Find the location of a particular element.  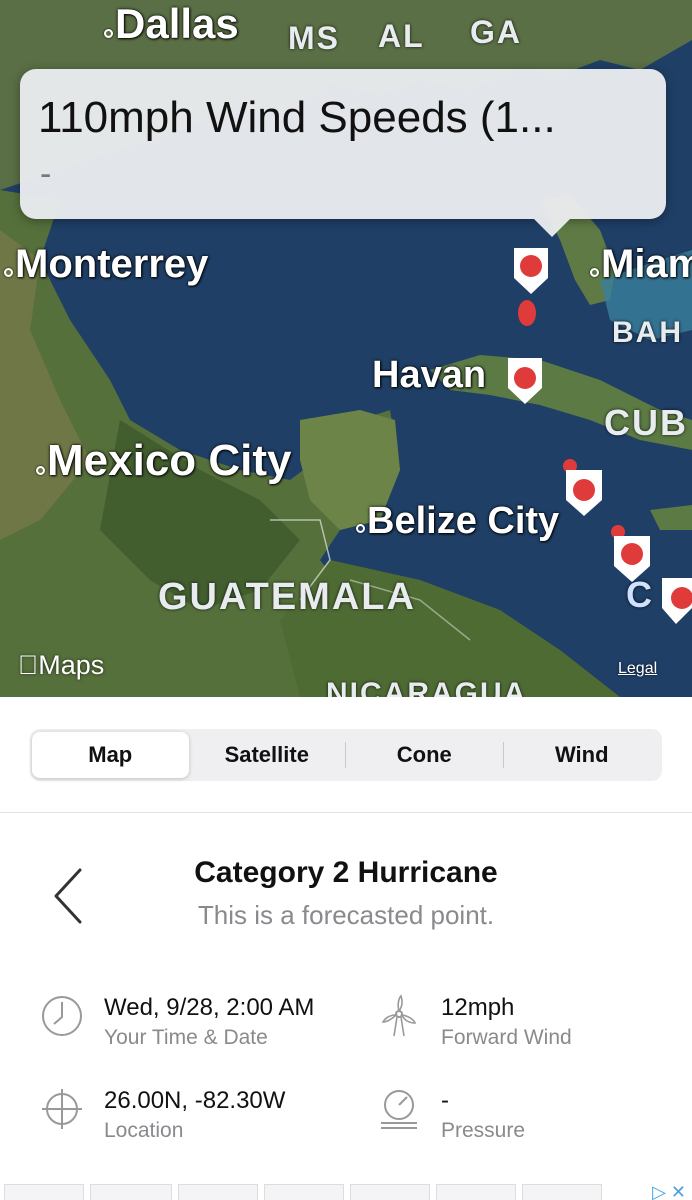

city-label-miami: Miam is located at coordinates (641, 264).